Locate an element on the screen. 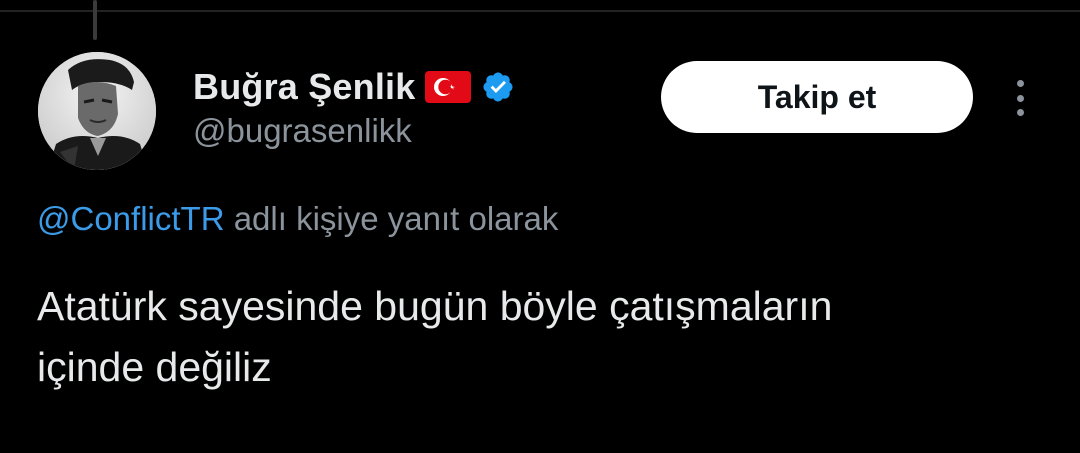 This screenshot has width=1080, height=453. avatar is located at coordinates (97, 111).